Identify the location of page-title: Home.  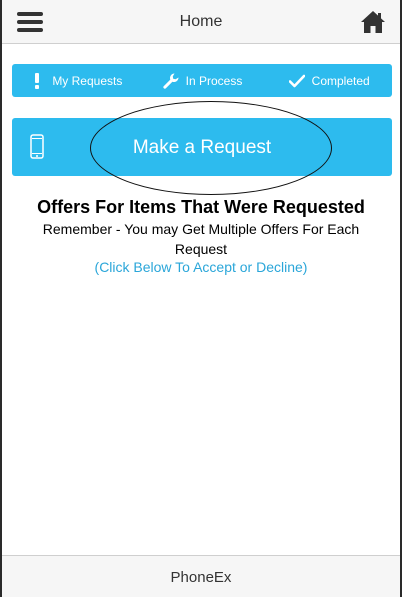
(201, 21).